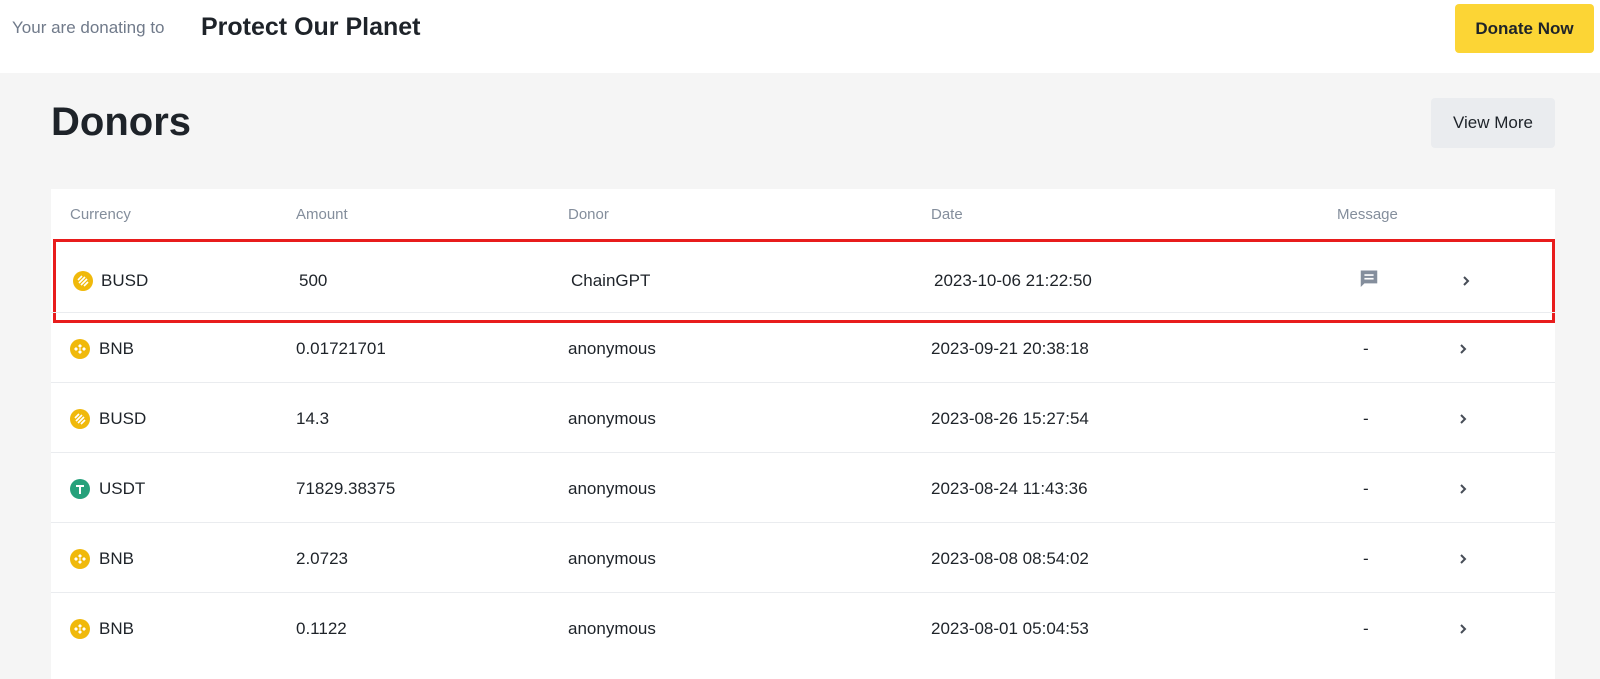 Image resolution: width=1600 pixels, height=679 pixels. What do you see at coordinates (1010, 348) in the screenshot?
I see `date-cell: 2023-09-21 20:38:18` at bounding box center [1010, 348].